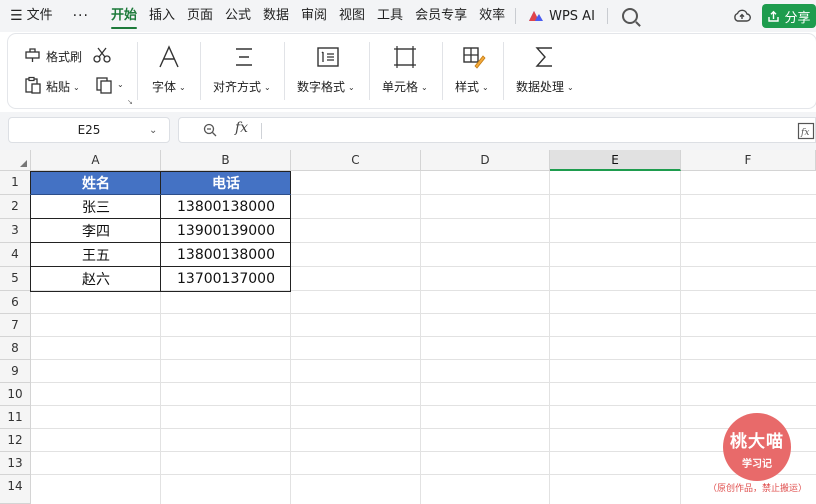  What do you see at coordinates (352, 16) in the screenshot?
I see `tab-view: 视图` at bounding box center [352, 16].